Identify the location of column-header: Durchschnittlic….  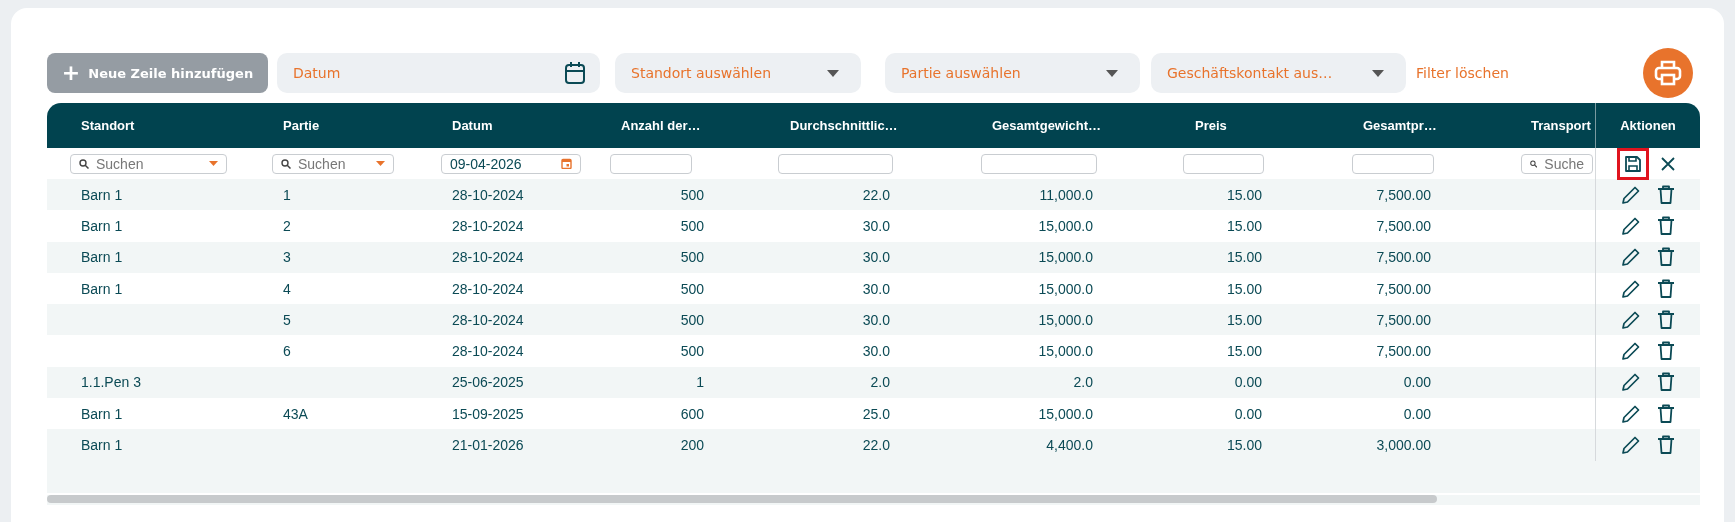
(844, 125).